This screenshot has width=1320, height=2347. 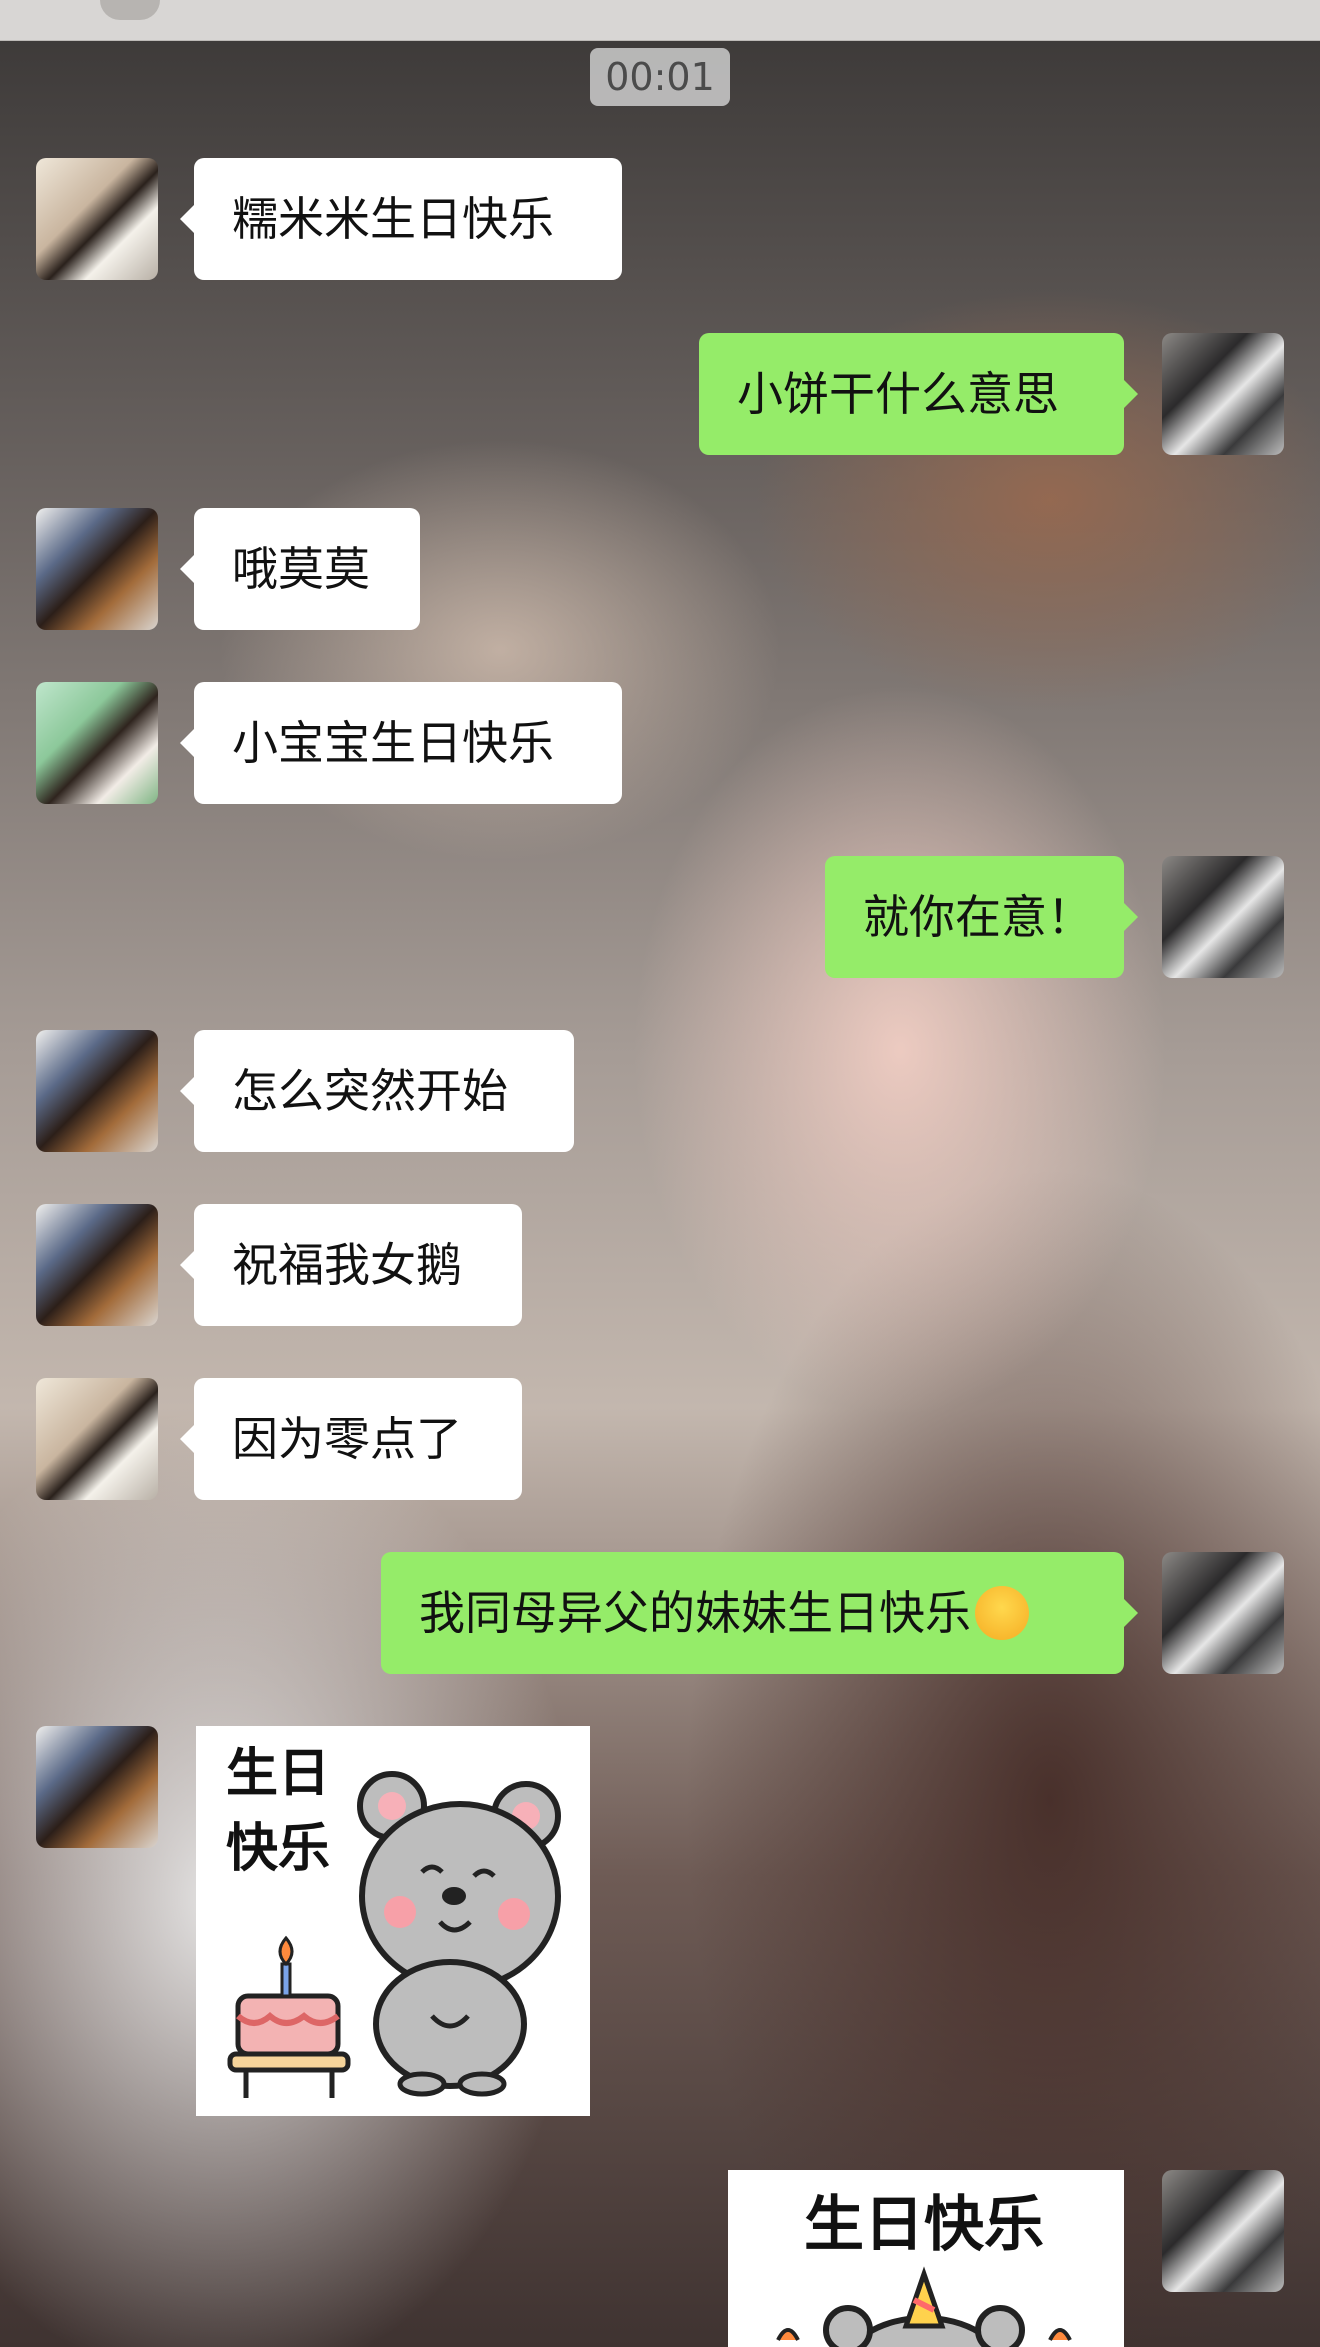 I want to click on message-bubble-received: 哦莫莫, so click(x=300, y=569).